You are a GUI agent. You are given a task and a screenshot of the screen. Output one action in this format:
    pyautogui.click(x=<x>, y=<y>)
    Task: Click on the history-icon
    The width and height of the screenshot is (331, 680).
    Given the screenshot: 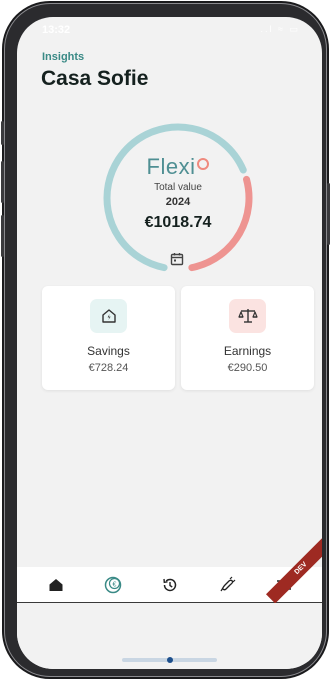 What is the action you would take?
    pyautogui.click(x=169, y=584)
    